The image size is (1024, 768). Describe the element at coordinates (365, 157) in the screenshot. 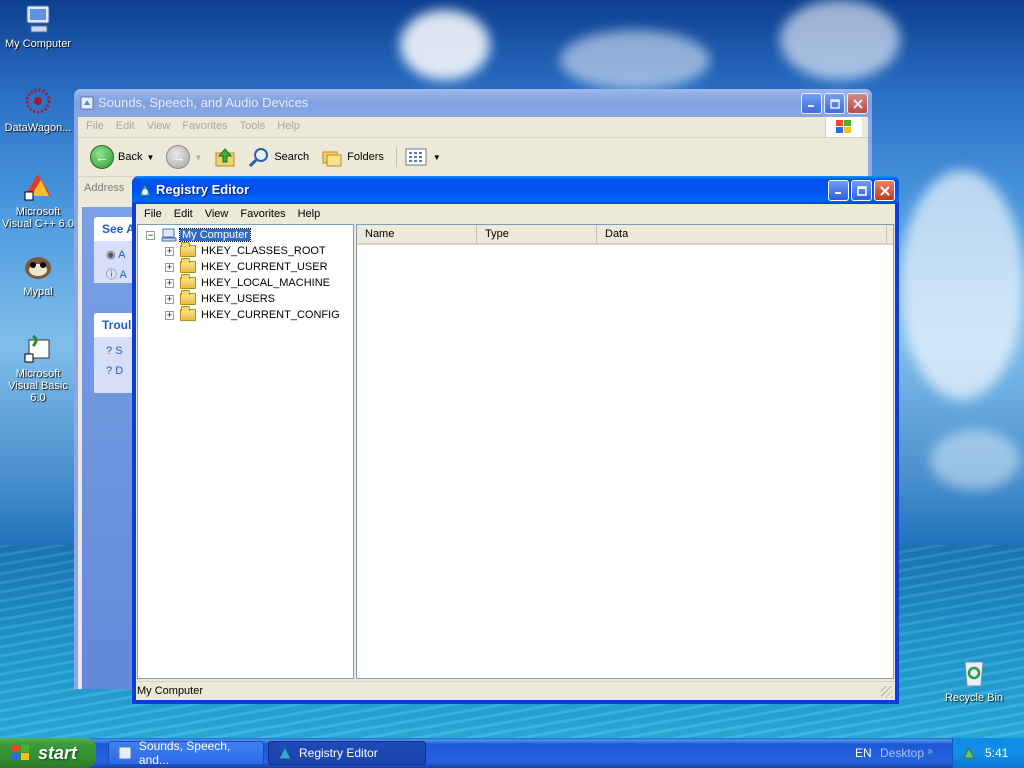

I see `folders-label: Folders` at that location.